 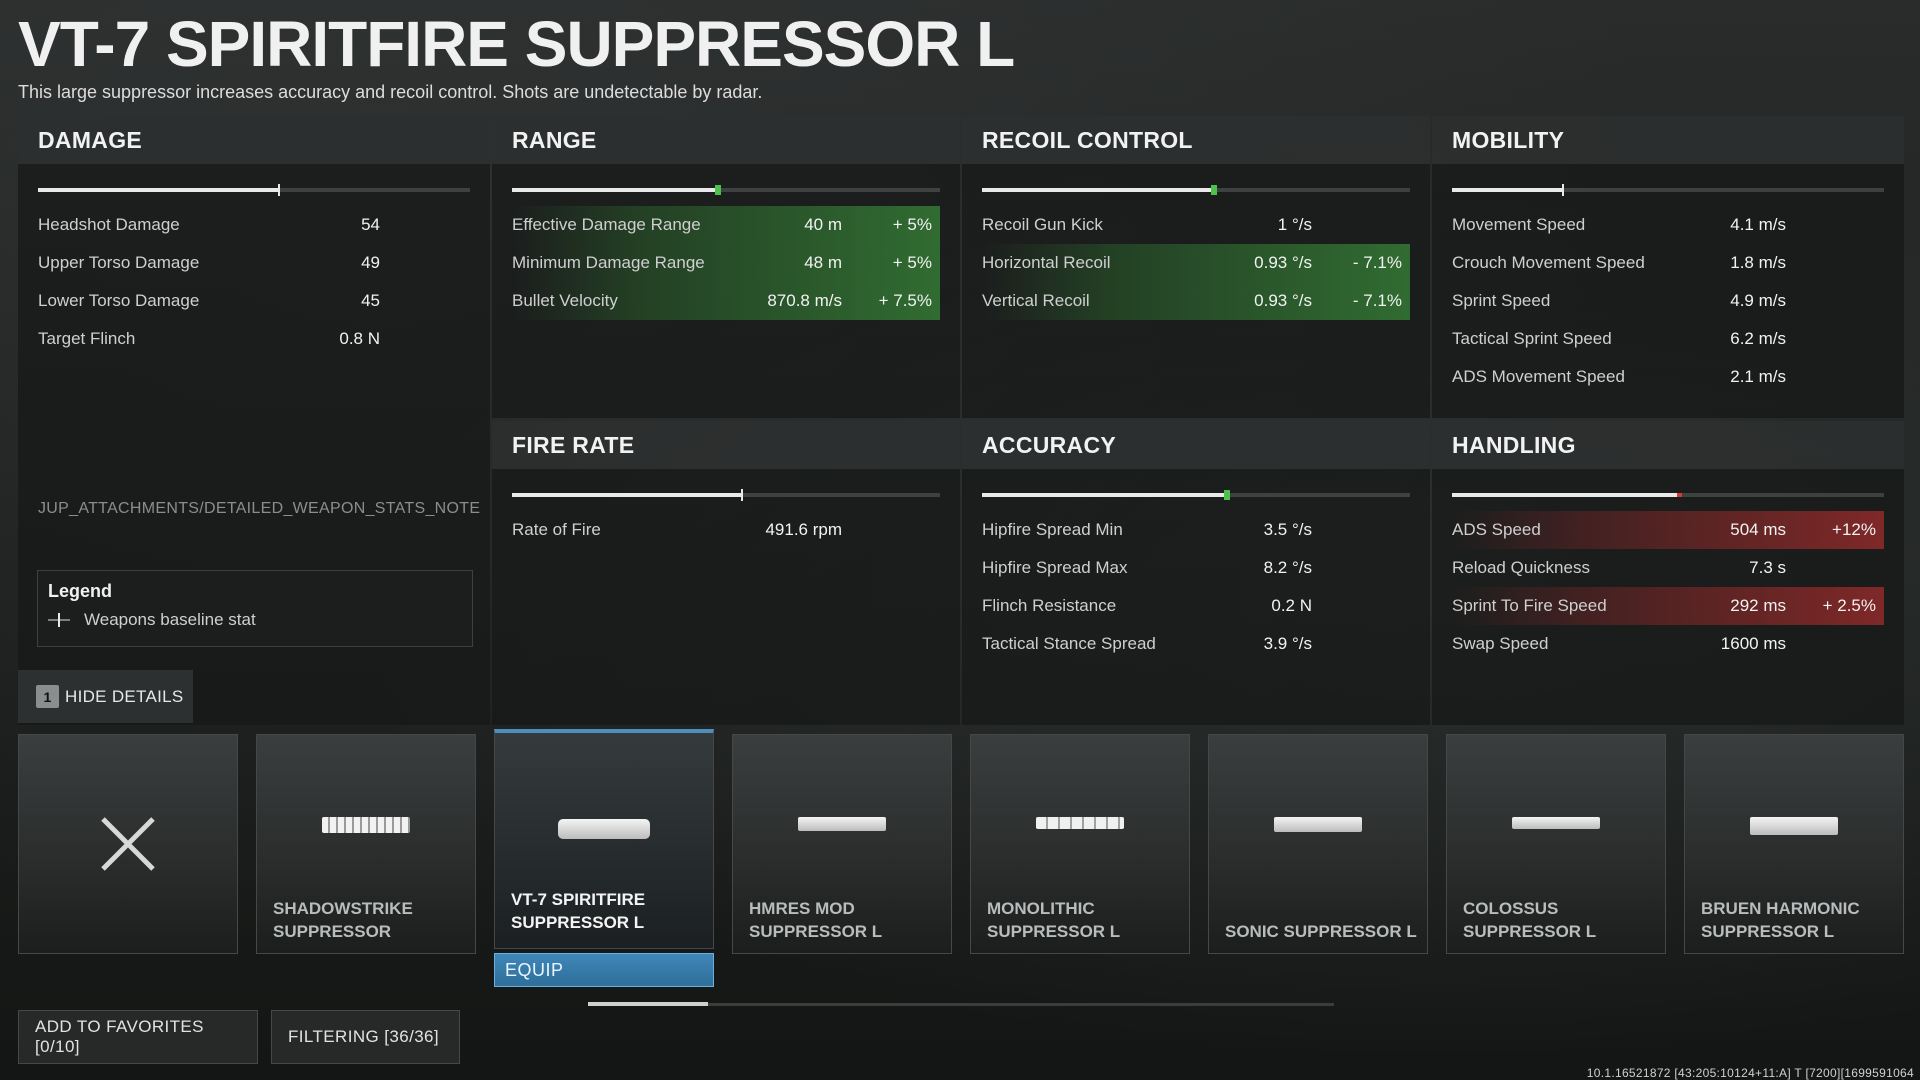 What do you see at coordinates (823, 262) in the screenshot?
I see `stat-value: 48 m` at bounding box center [823, 262].